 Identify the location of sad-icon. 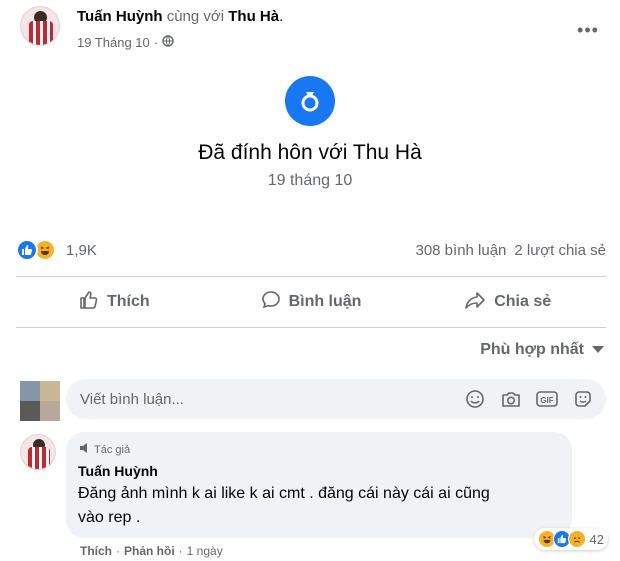
(576, 539).